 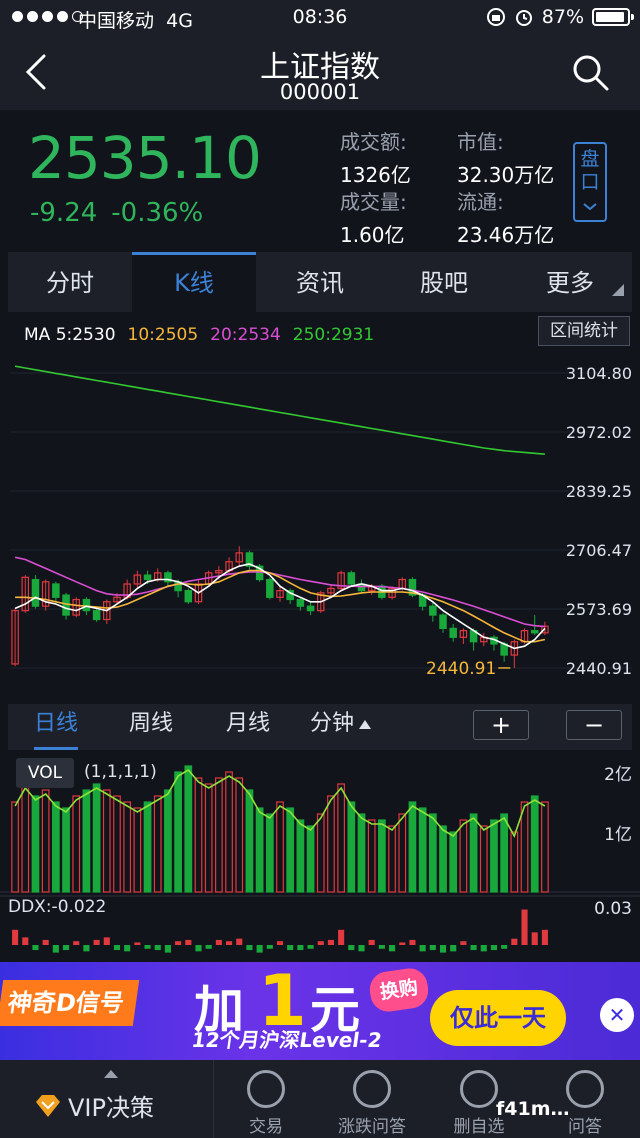 What do you see at coordinates (399, 990) in the screenshot?
I see `banner-swap-badge: 换购` at bounding box center [399, 990].